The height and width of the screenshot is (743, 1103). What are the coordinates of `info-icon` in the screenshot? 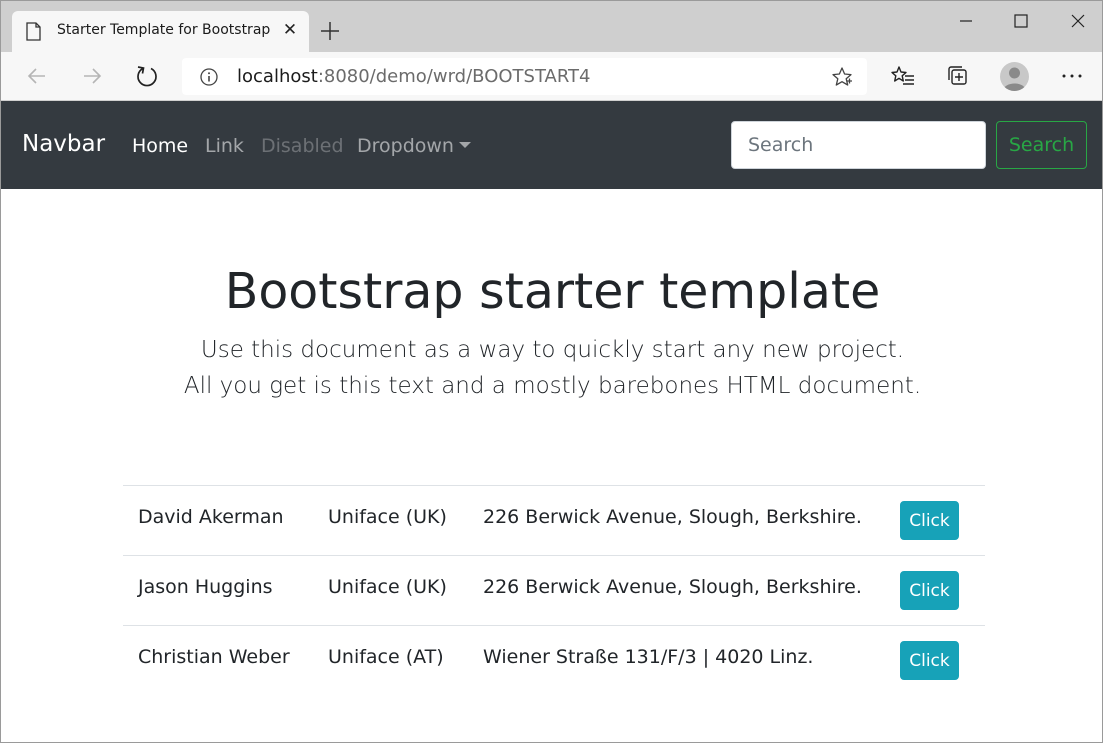 It's located at (209, 77).